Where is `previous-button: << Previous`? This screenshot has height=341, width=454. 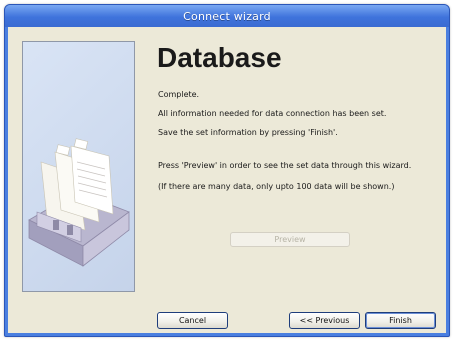
previous-button: << Previous is located at coordinates (324, 320).